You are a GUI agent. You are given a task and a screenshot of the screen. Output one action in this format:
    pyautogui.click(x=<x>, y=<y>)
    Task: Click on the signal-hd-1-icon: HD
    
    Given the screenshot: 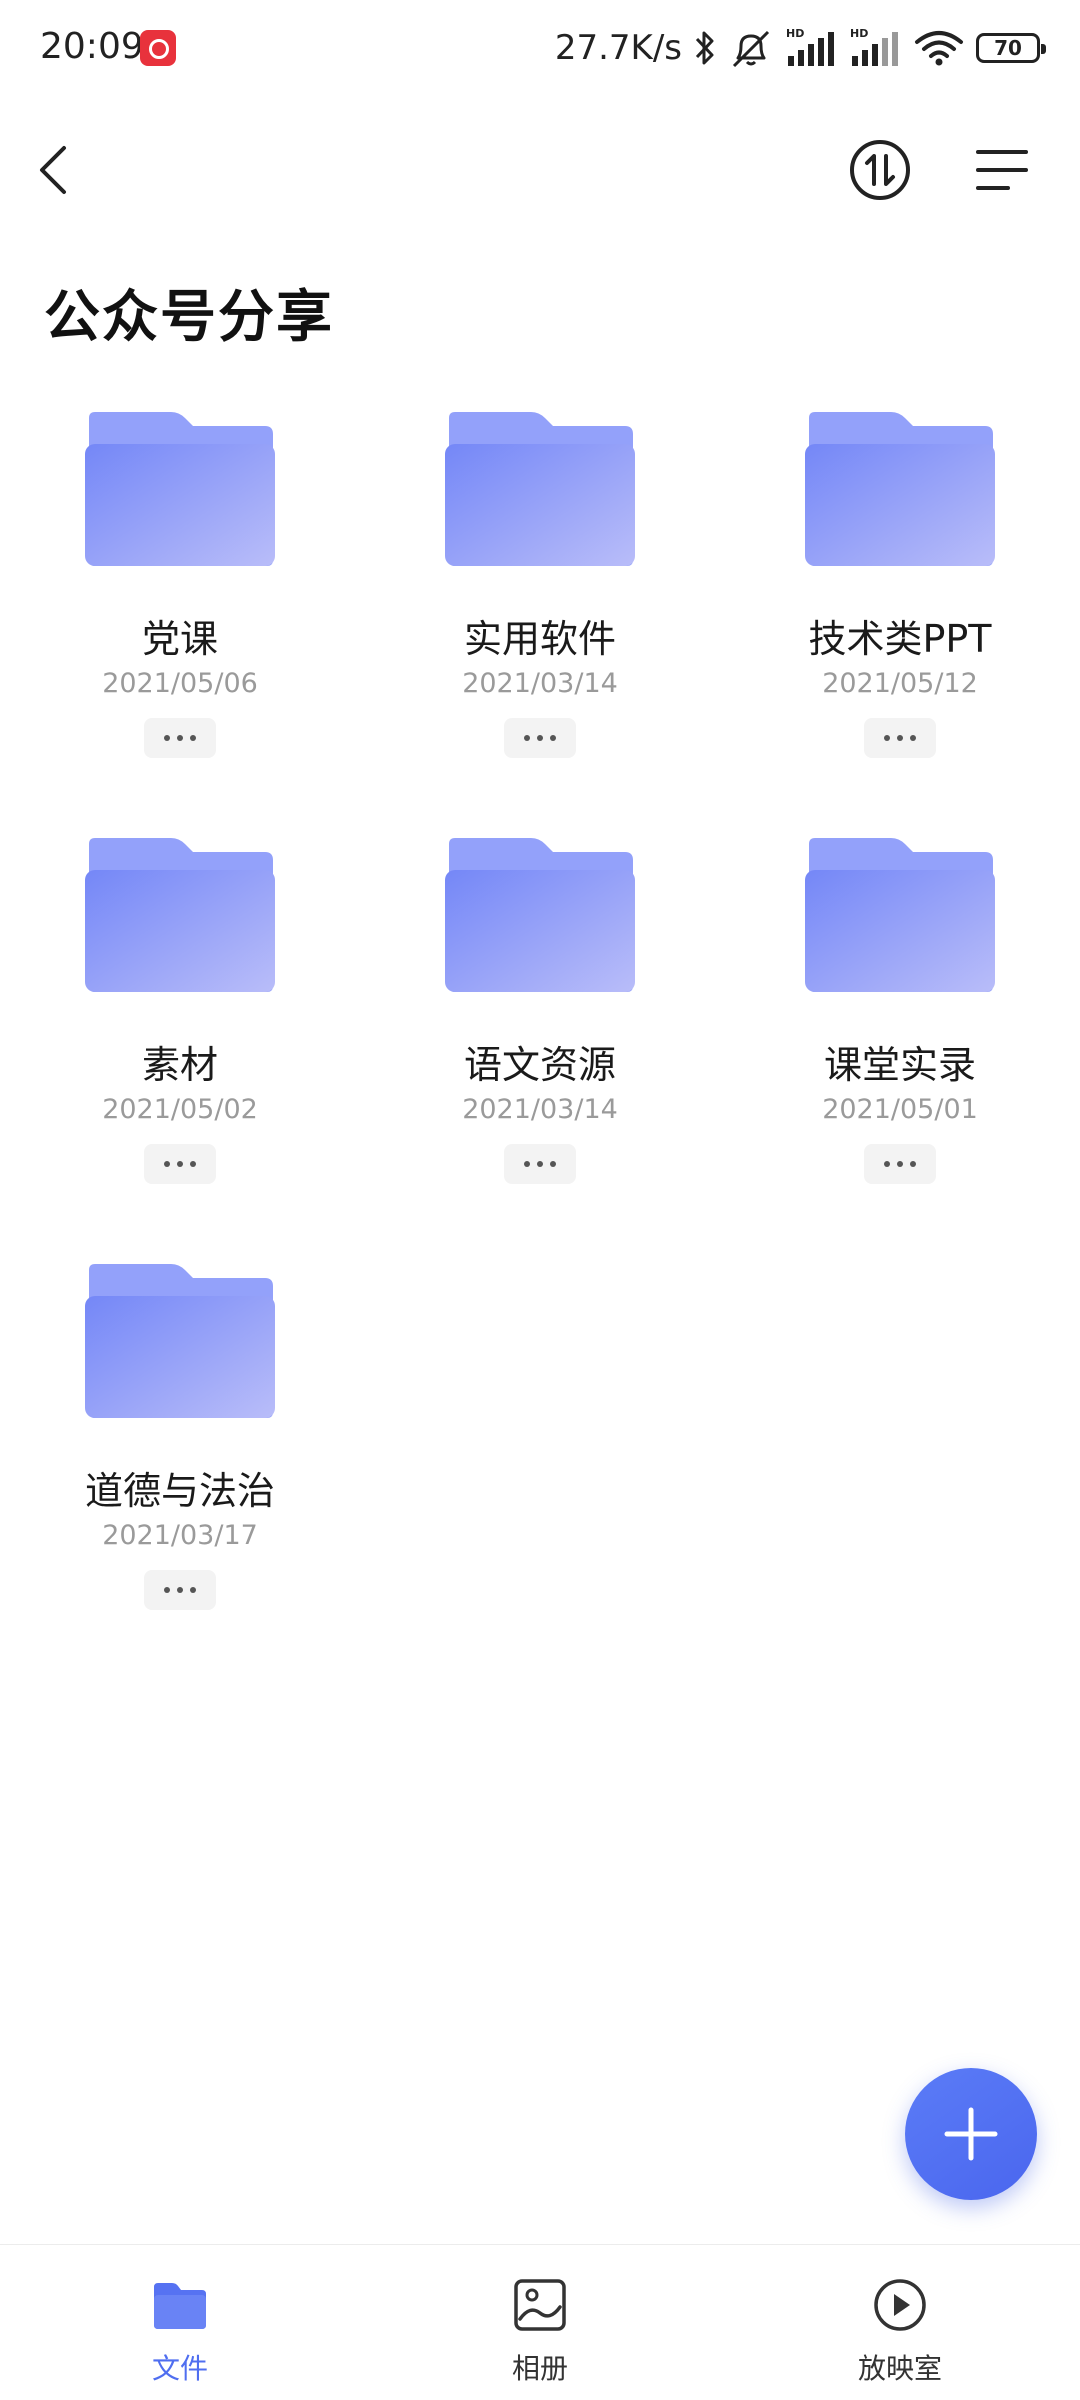 What is the action you would take?
    pyautogui.click(x=810, y=46)
    